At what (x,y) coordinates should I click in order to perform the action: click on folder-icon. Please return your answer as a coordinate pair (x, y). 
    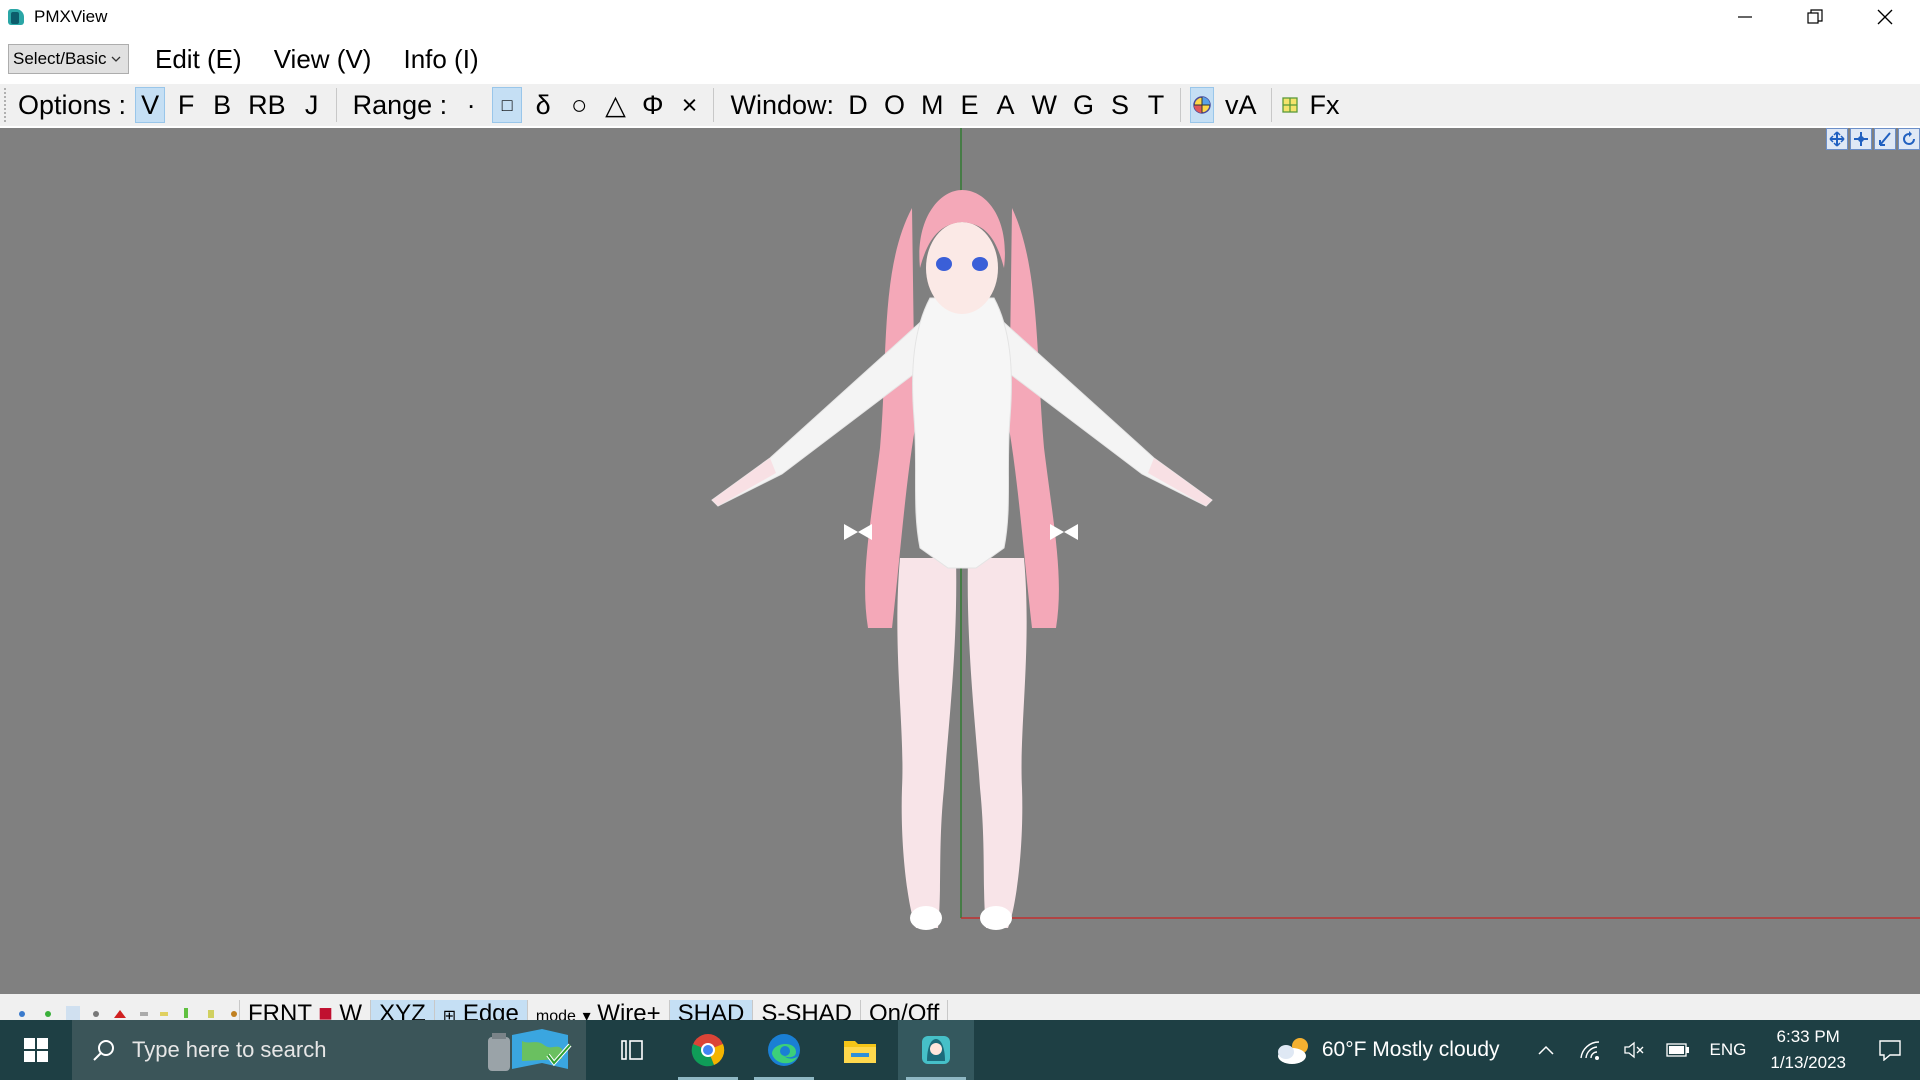
    Looking at the image, I should click on (860, 1052).